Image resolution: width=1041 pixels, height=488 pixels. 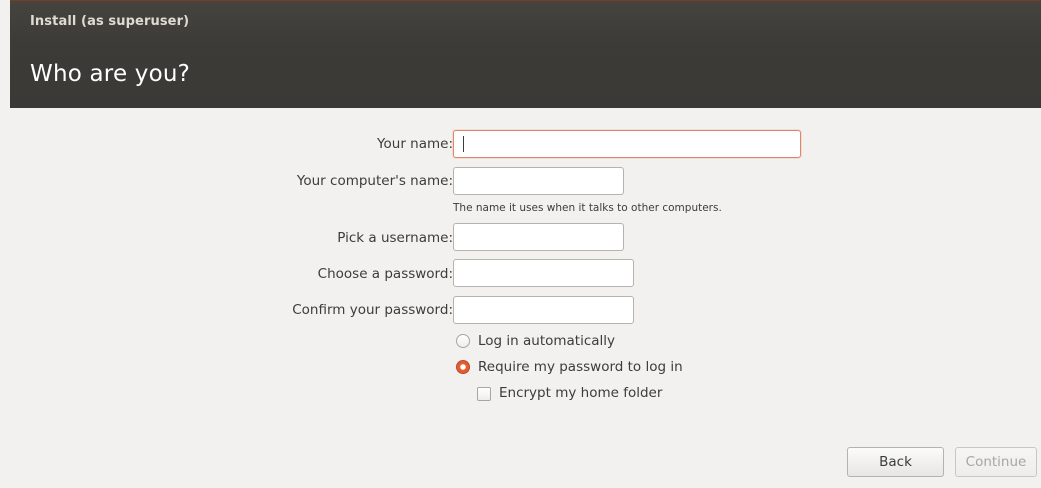 I want to click on username-input, so click(x=538, y=237).